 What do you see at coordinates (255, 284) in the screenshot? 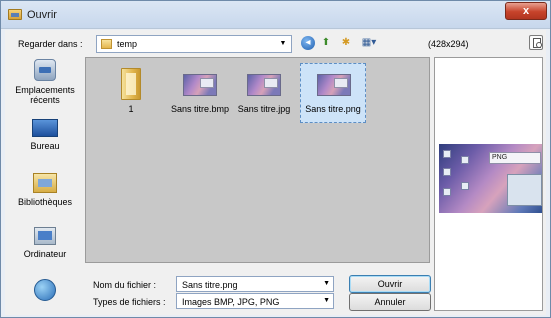
I see `file-name-field: Sans titre.png ▼` at bounding box center [255, 284].